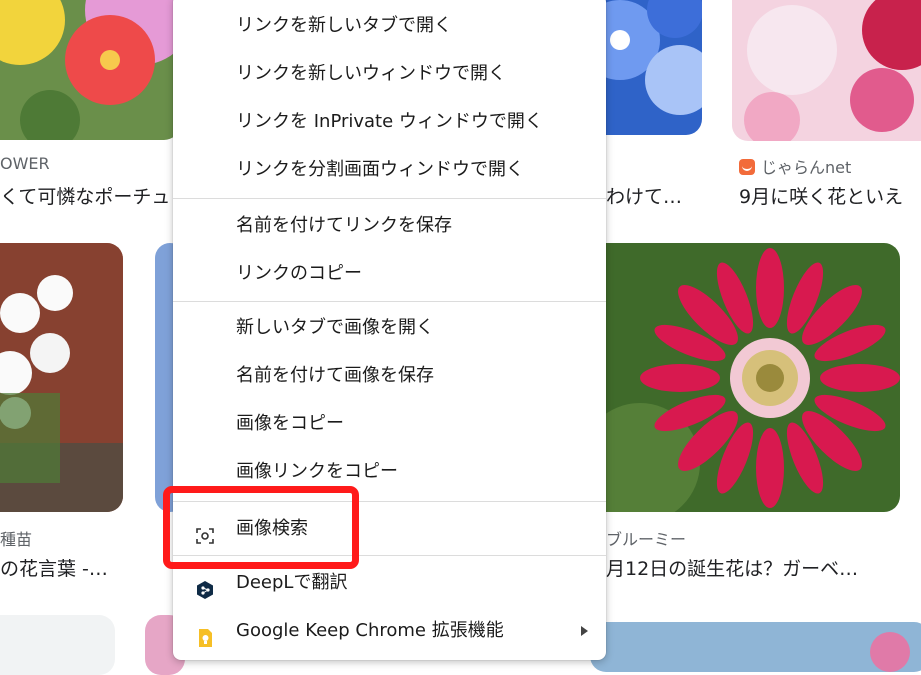 The height and width of the screenshot is (675, 921). What do you see at coordinates (299, 273) in the screenshot?
I see `menu-item-label: リンクのコピー` at bounding box center [299, 273].